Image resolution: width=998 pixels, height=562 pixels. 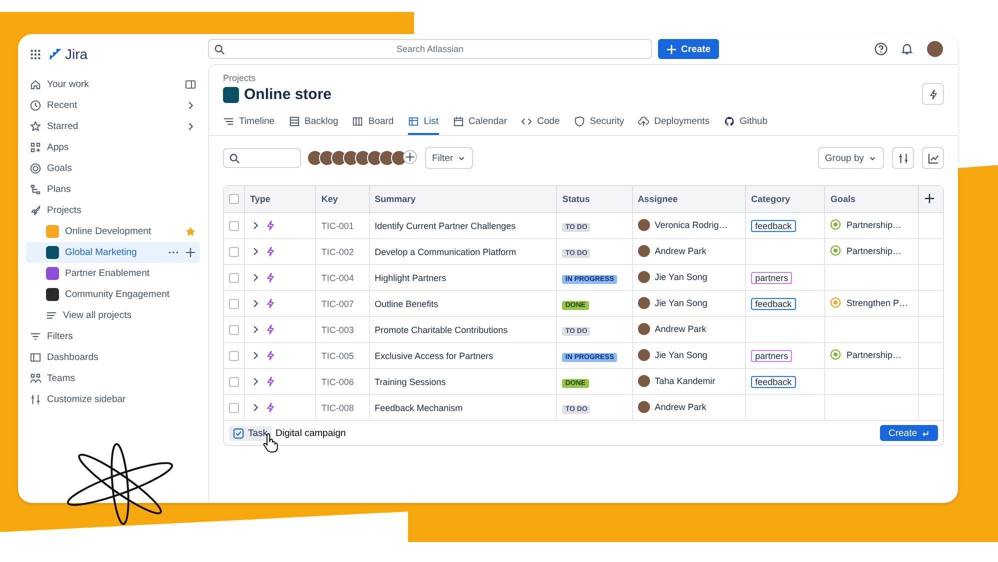 What do you see at coordinates (785, 199) in the screenshot?
I see `column-header: Category` at bounding box center [785, 199].